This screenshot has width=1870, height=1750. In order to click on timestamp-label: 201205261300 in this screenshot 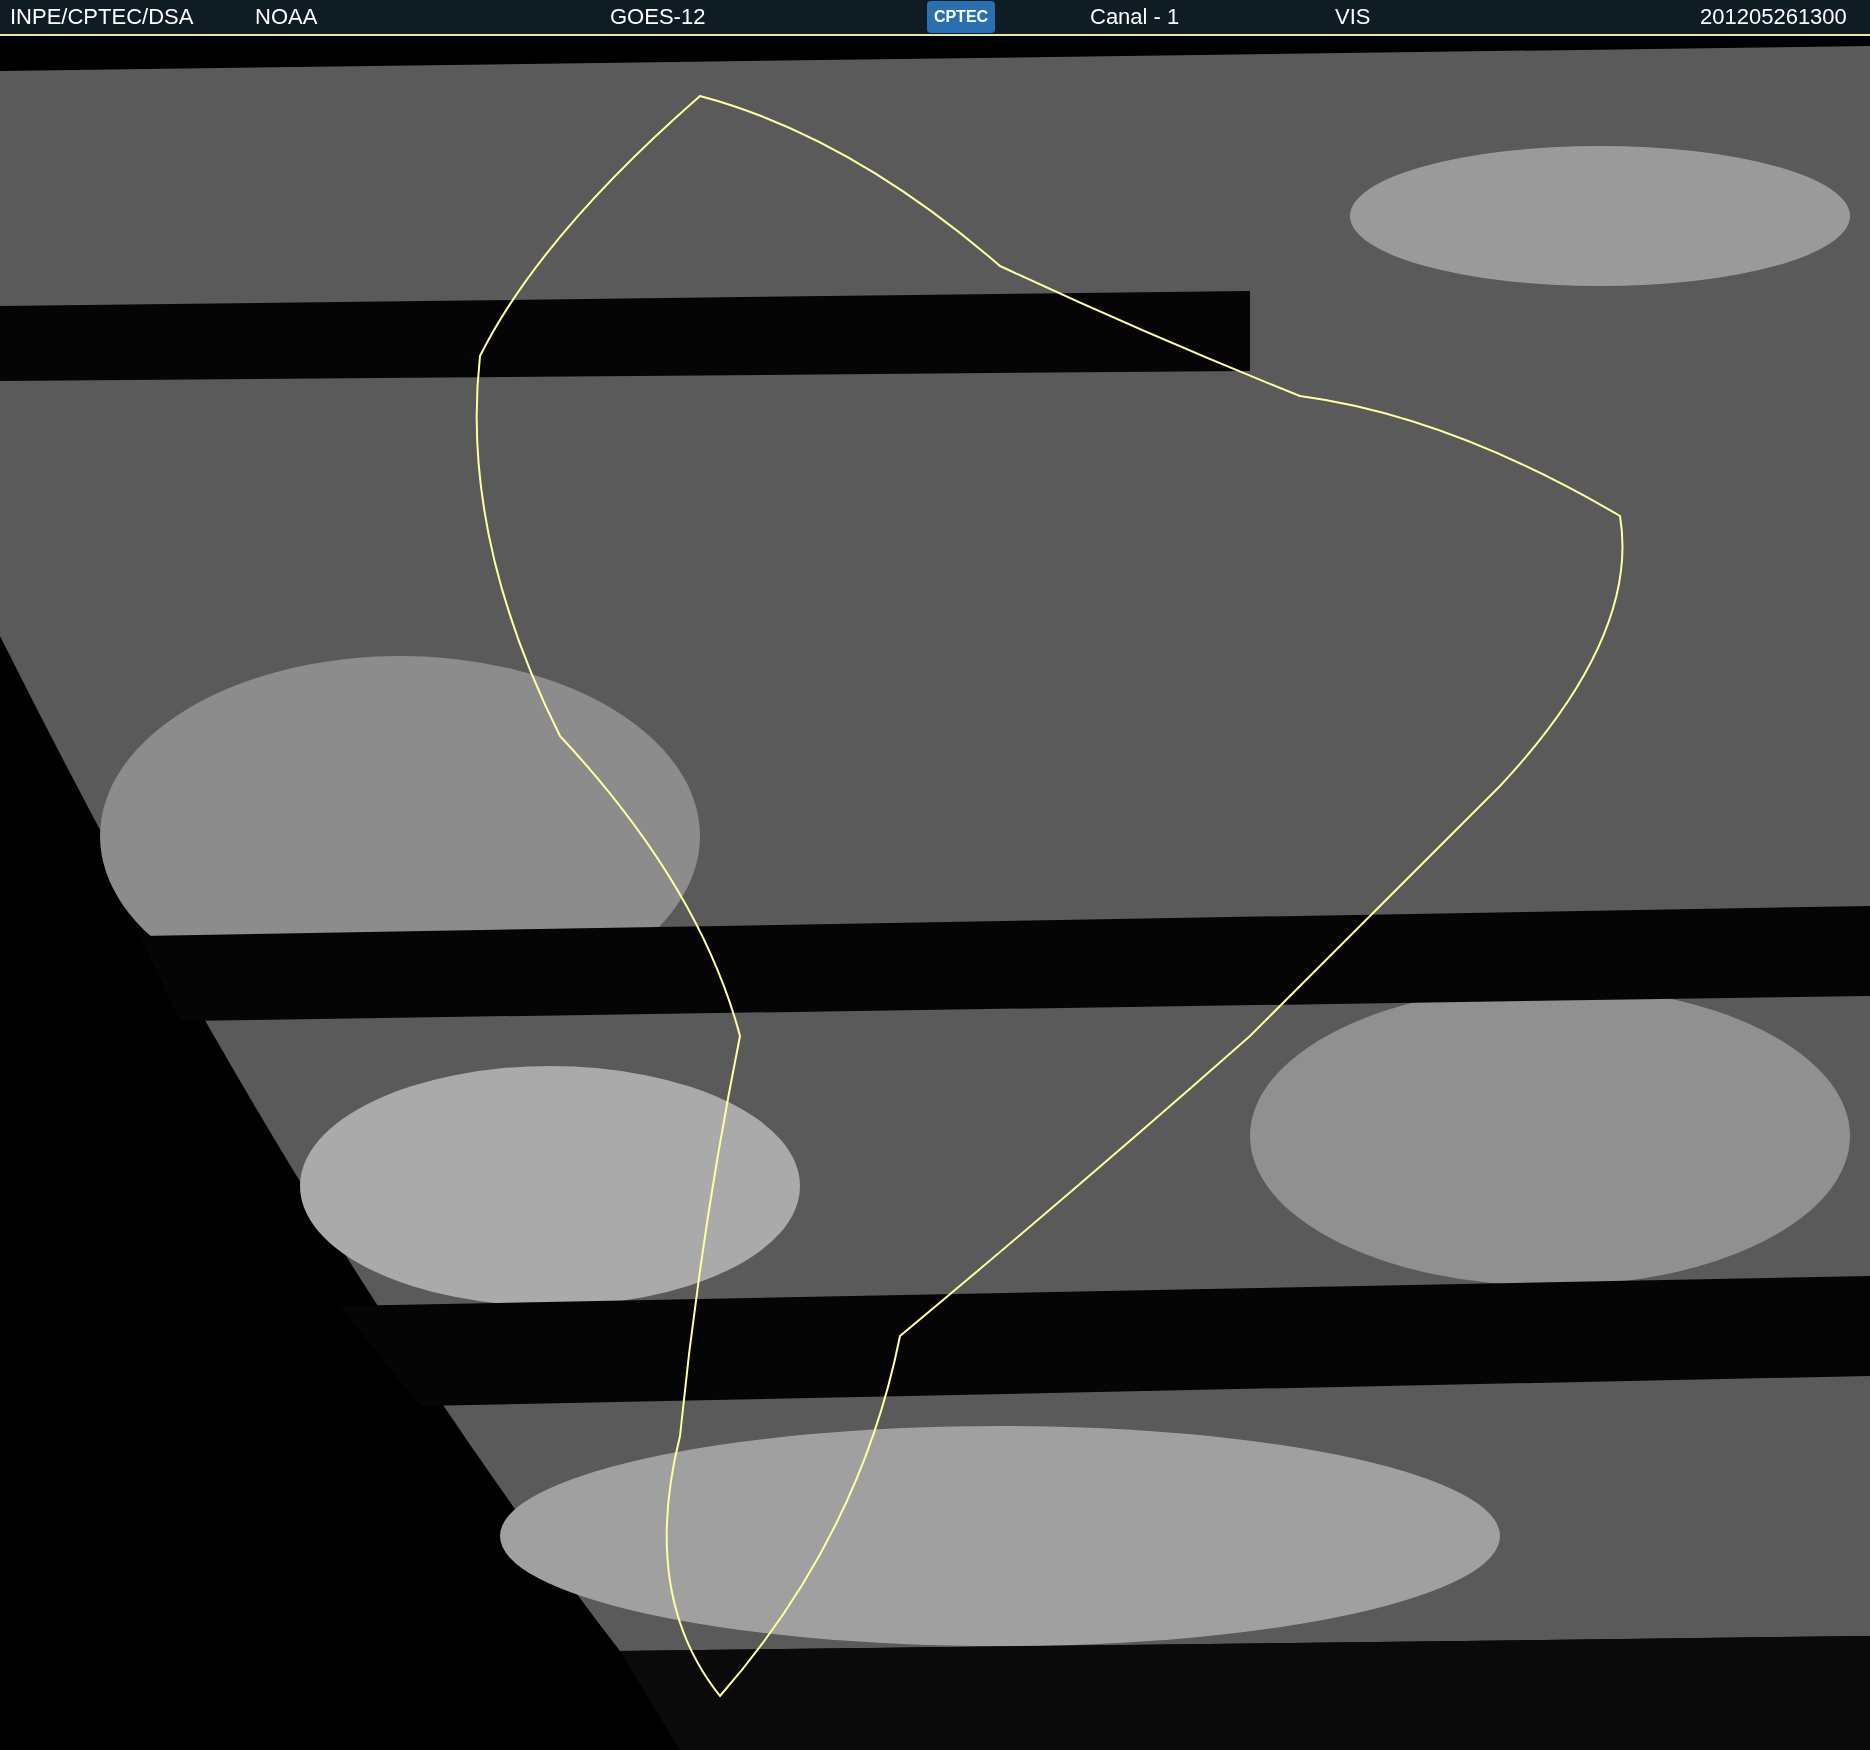, I will do `click(1774, 17)`.